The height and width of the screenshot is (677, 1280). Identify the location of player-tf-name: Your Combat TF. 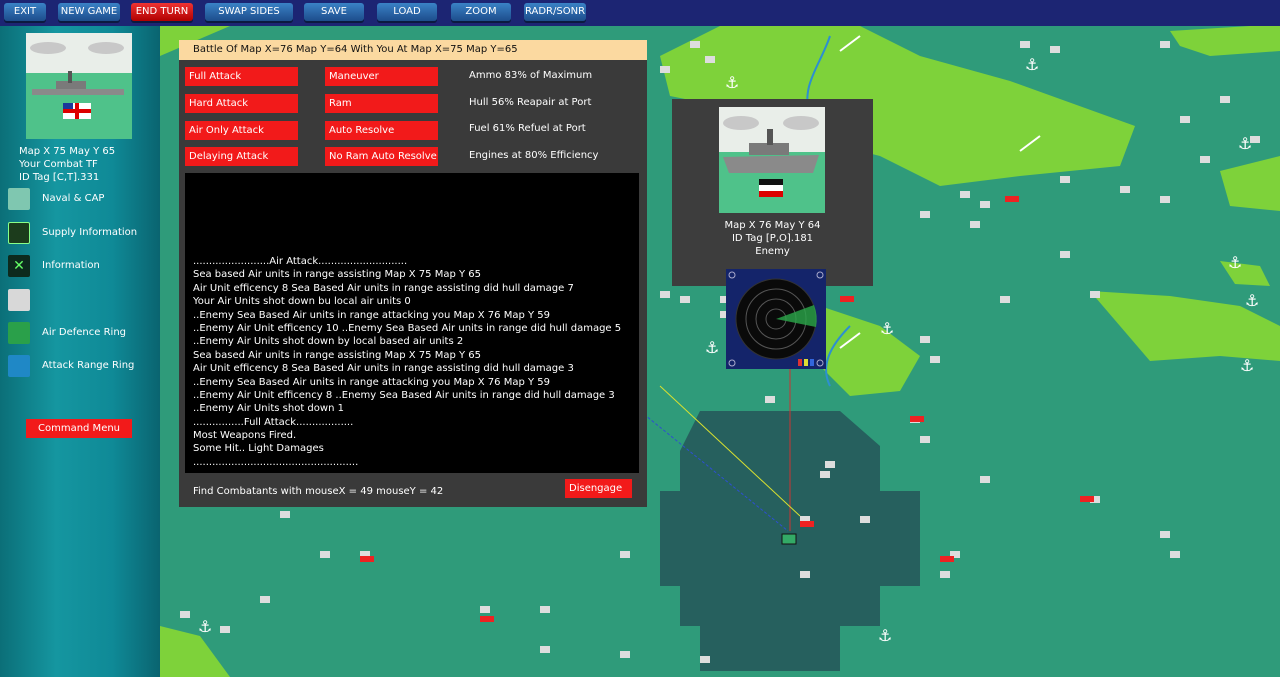
(58, 164).